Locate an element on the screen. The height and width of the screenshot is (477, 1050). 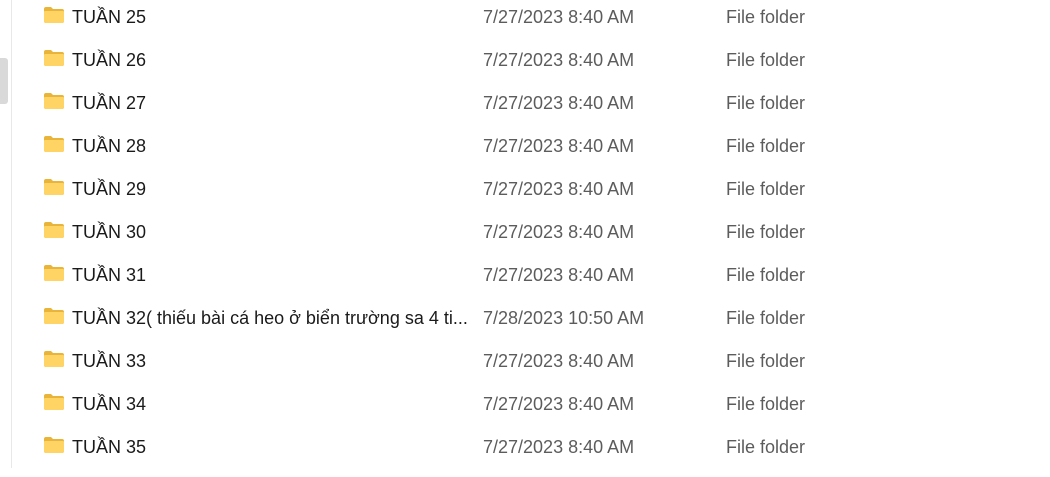
file-name: TUẦN 28 is located at coordinates (109, 146).